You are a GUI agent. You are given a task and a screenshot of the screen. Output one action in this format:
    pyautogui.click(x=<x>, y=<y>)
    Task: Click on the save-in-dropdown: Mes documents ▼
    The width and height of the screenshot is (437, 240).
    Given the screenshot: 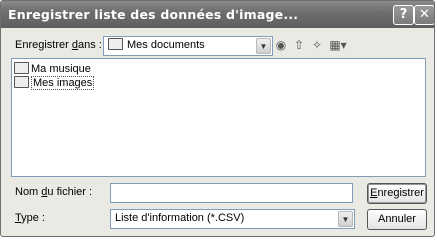 What is the action you would take?
    pyautogui.click(x=188, y=46)
    